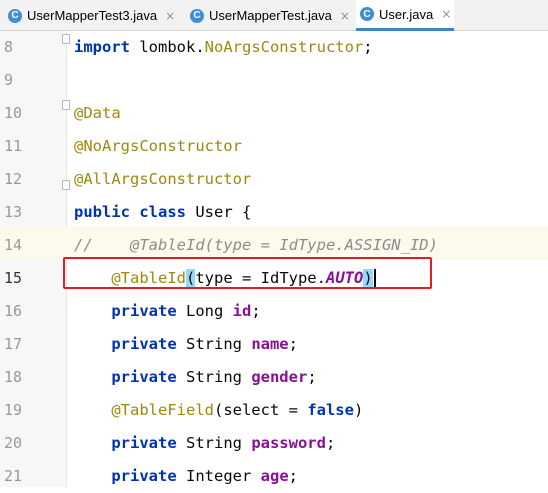  I want to click on code-line: @NoArgsConstructor, so click(158, 146).